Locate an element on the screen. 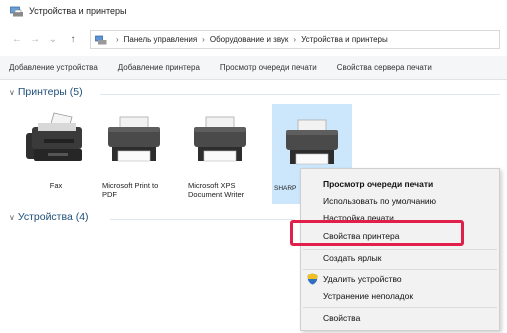 The width and height of the screenshot is (507, 333). fax-icon is located at coordinates (54, 136).